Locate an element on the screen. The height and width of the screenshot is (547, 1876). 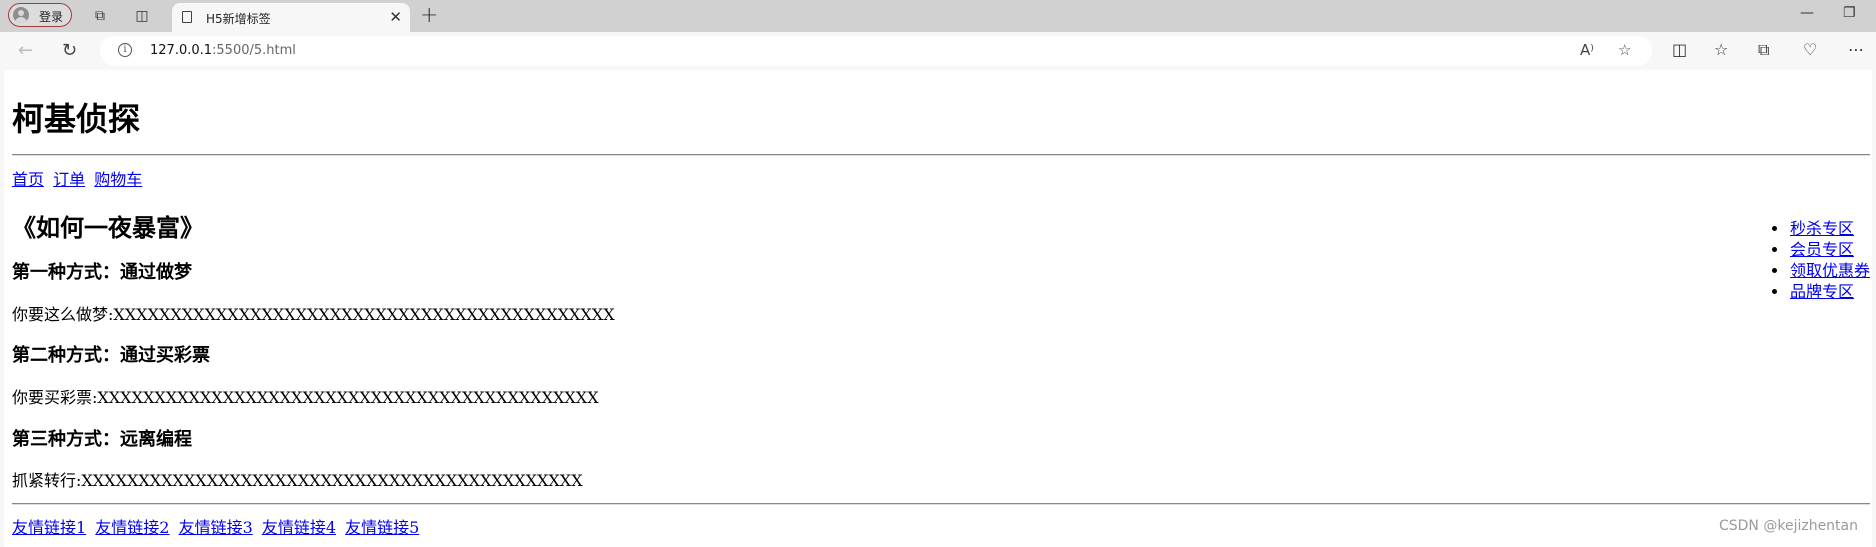
friend-link: 友情链接3 is located at coordinates (216, 527).